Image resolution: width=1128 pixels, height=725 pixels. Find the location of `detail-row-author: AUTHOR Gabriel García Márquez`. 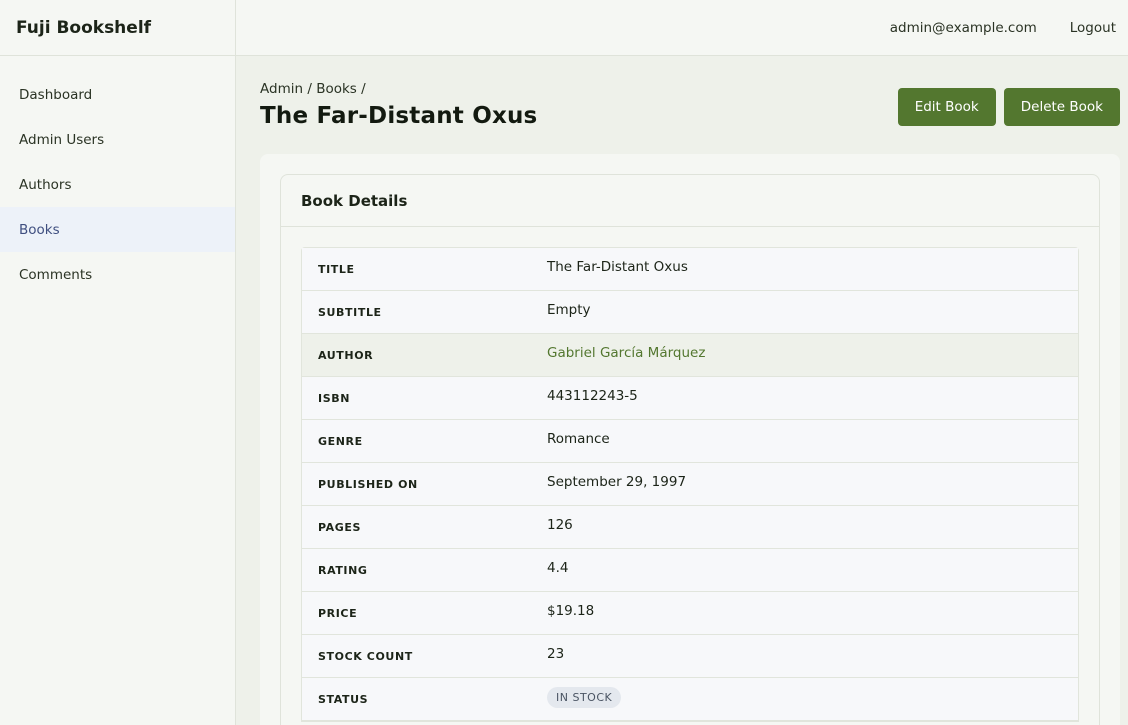

detail-row-author: AUTHOR Gabriel García Márquez is located at coordinates (690, 355).